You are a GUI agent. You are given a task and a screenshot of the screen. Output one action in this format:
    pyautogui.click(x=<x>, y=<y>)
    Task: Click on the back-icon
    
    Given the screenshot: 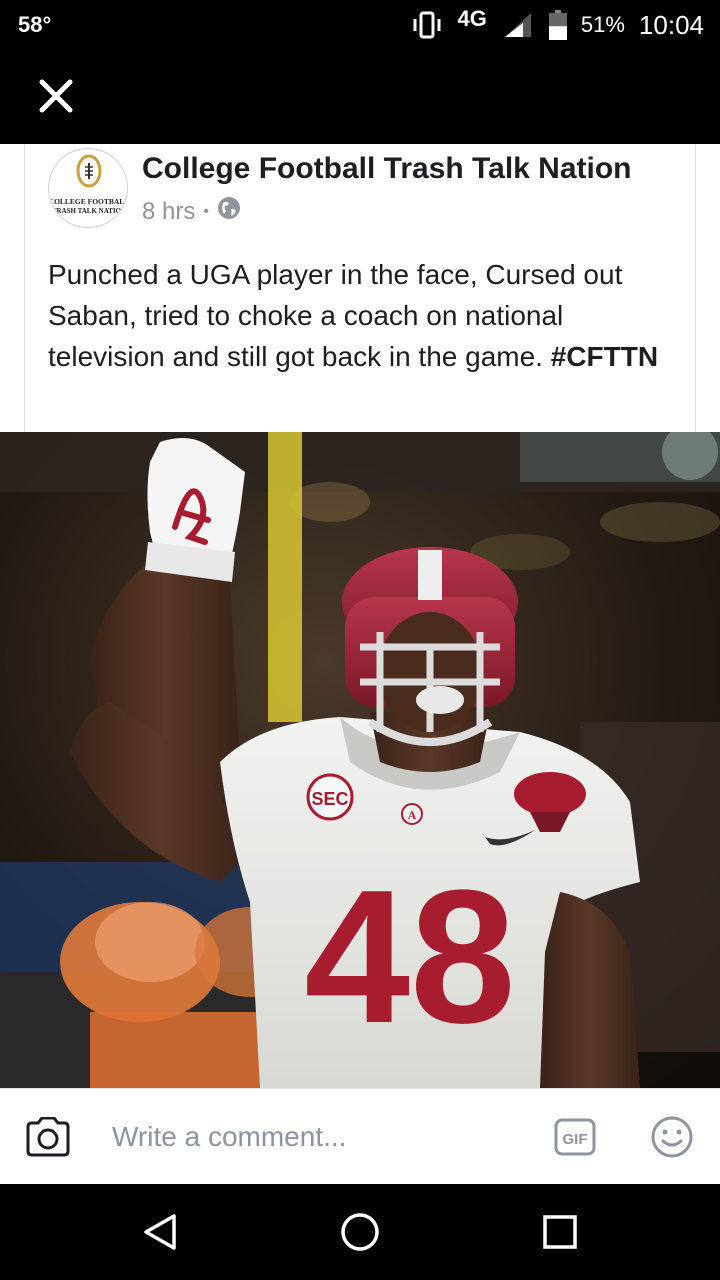 What is the action you would take?
    pyautogui.click(x=160, y=1232)
    